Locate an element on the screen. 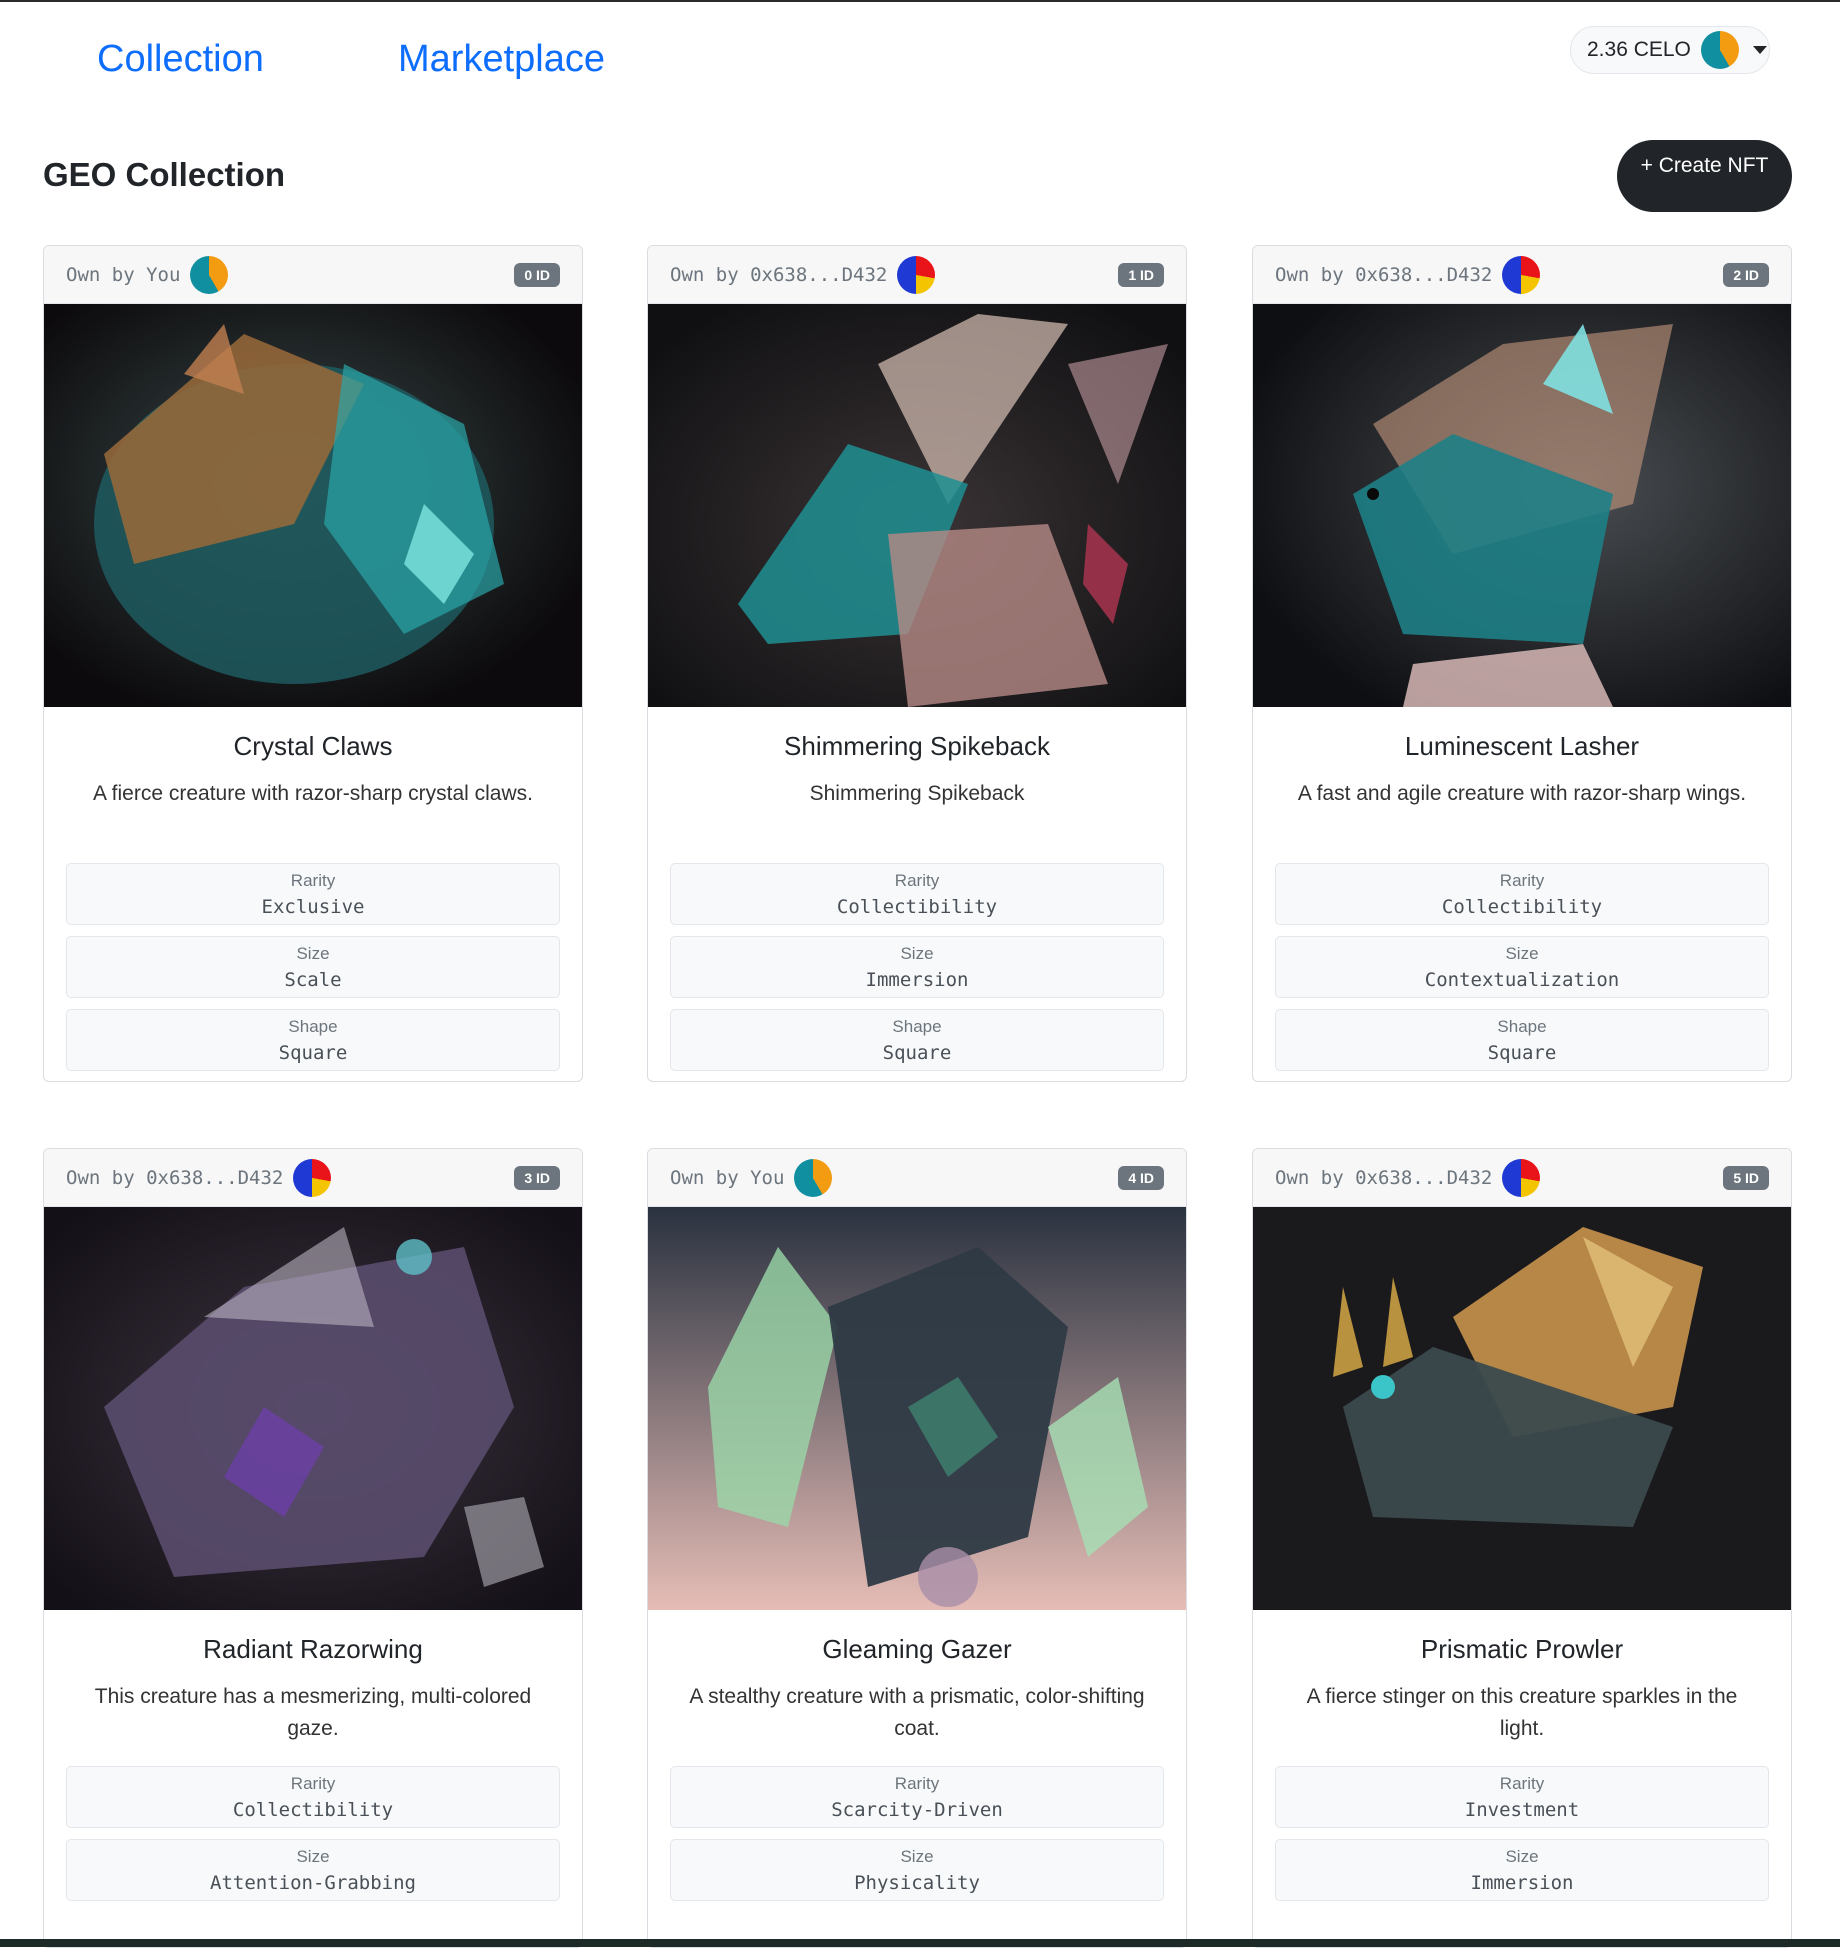 The width and height of the screenshot is (1840, 1948). nft-title: Crystal Claws is located at coordinates (313, 746).